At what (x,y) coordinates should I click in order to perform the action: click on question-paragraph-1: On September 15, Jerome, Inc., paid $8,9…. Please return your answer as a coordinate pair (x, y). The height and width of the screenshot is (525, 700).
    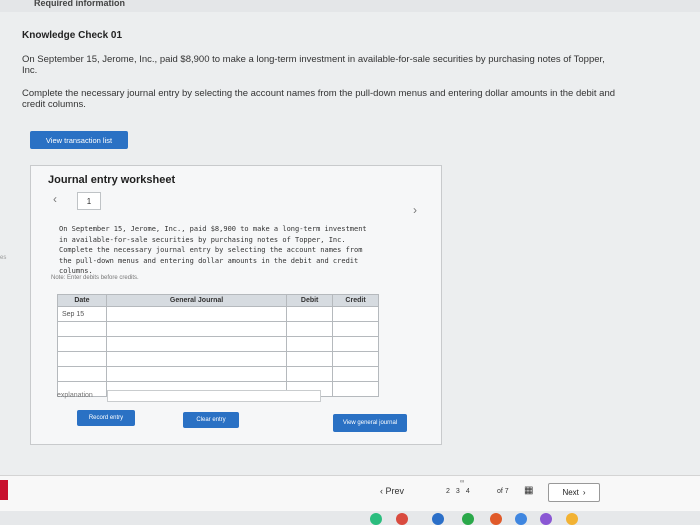
    Looking at the image, I should click on (313, 65).